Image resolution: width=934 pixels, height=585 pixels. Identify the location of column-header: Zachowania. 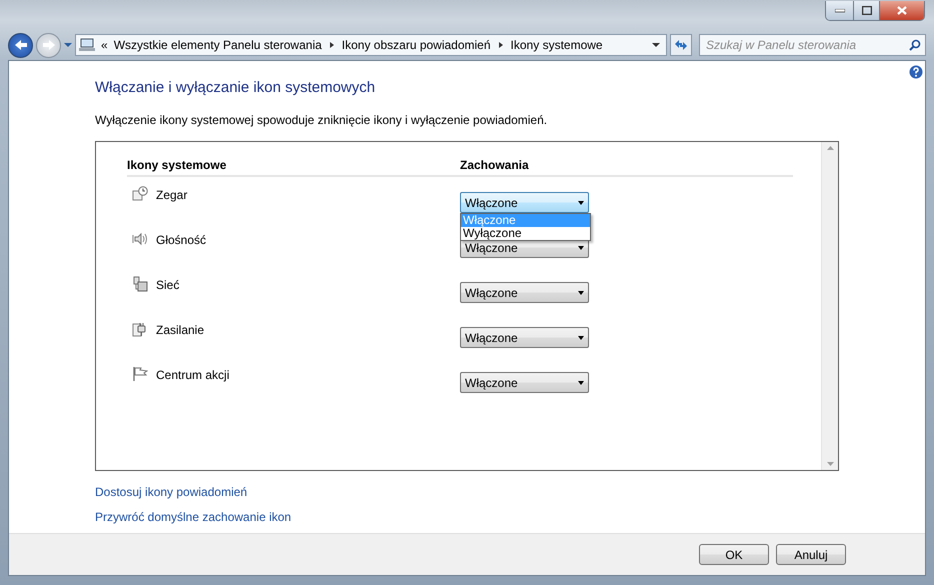
(494, 165).